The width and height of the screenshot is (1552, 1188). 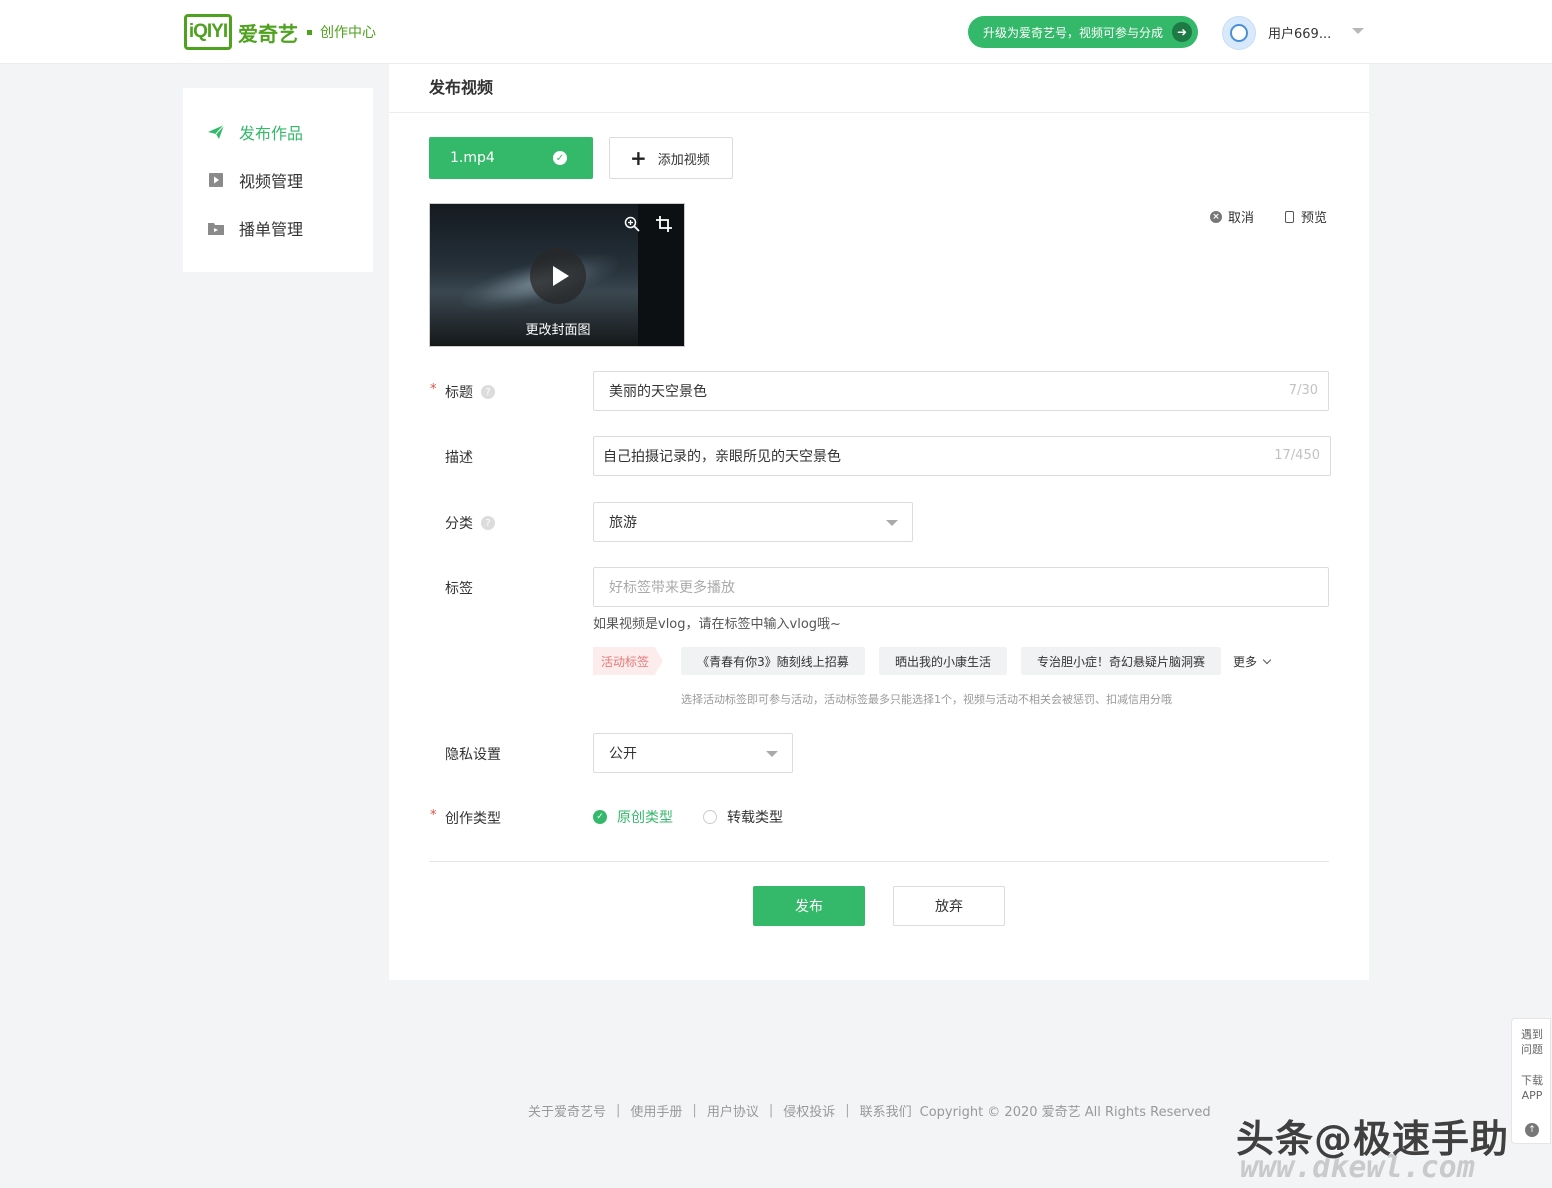 I want to click on file-name: 1.mp4, so click(x=472, y=158).